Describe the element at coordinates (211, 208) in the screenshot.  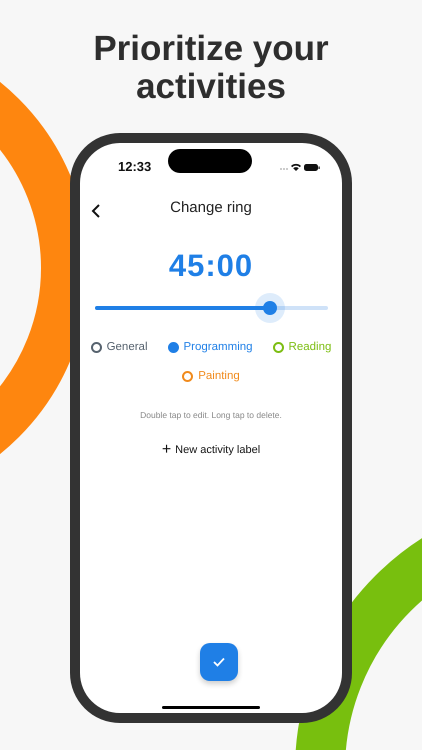
I see `screen-title: Change ring` at that location.